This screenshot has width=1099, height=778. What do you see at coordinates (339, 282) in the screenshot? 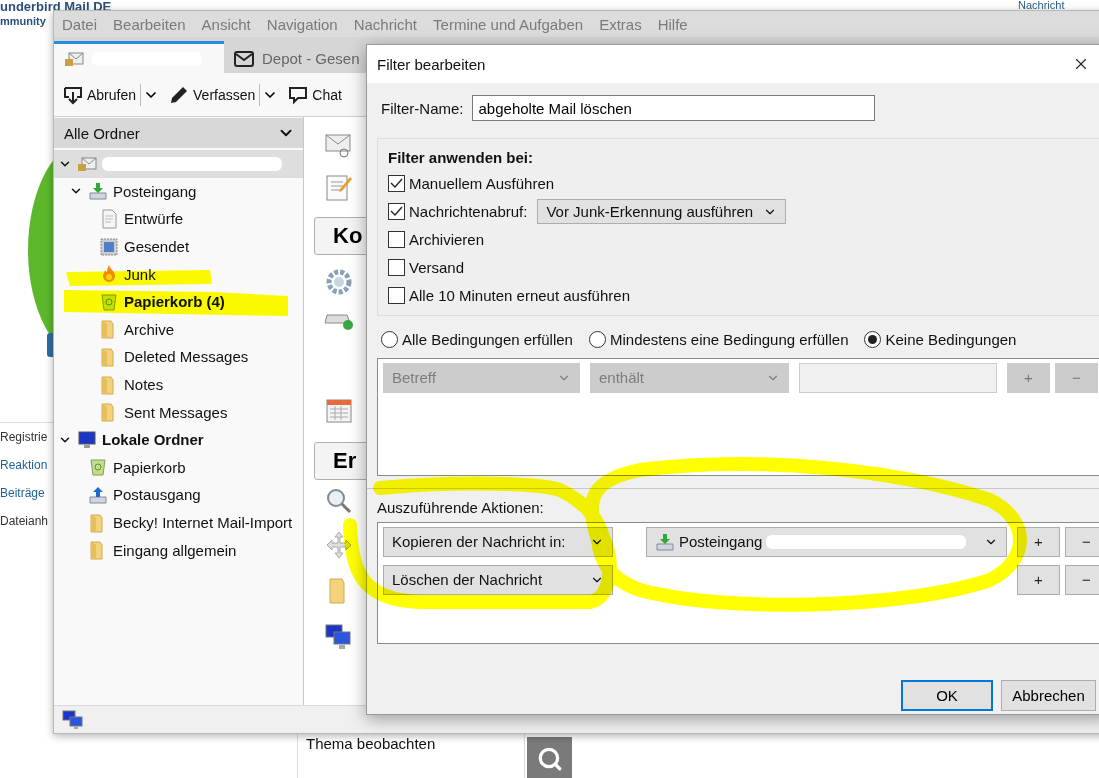
I see `settings-icon` at bounding box center [339, 282].